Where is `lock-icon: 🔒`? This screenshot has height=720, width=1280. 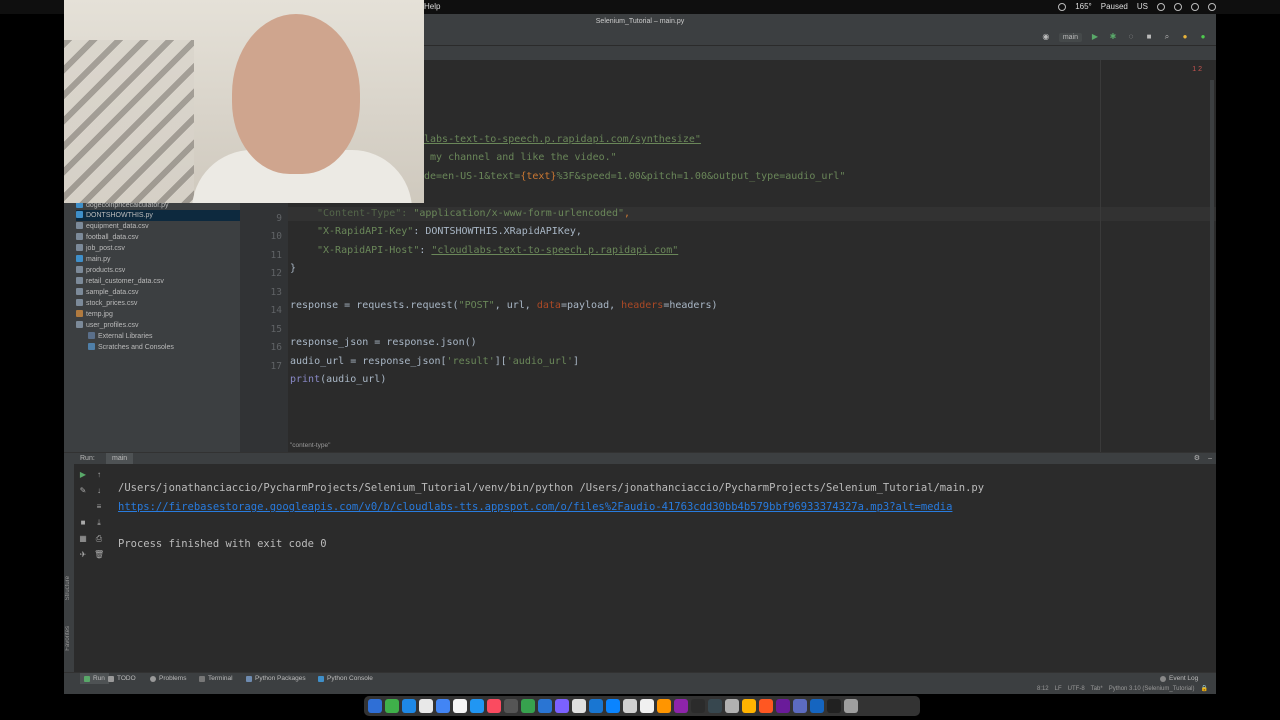
lock-icon: 🔒 is located at coordinates (1204, 689).